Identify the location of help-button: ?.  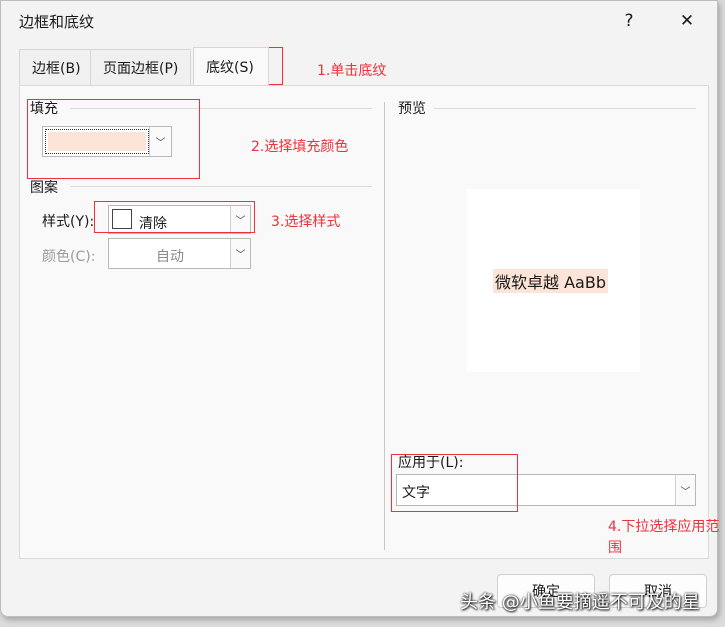
(629, 21).